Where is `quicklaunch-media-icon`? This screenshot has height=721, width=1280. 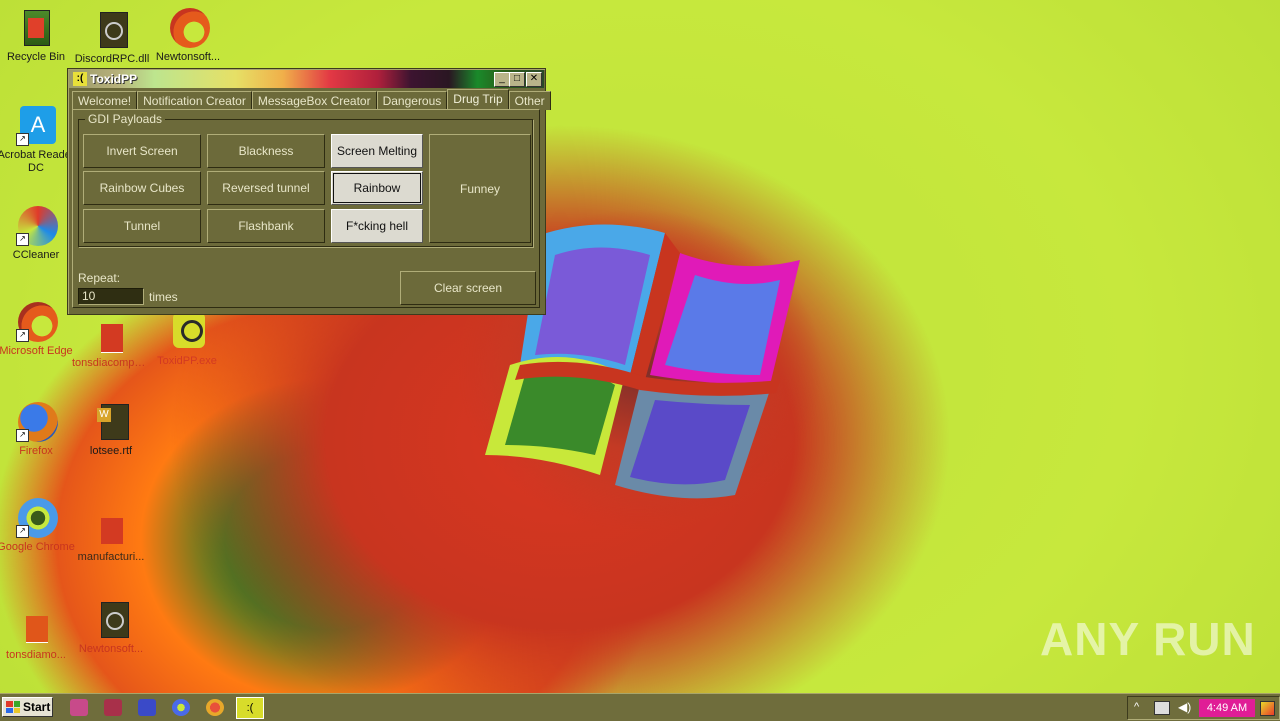
quicklaunch-media-icon is located at coordinates (147, 707).